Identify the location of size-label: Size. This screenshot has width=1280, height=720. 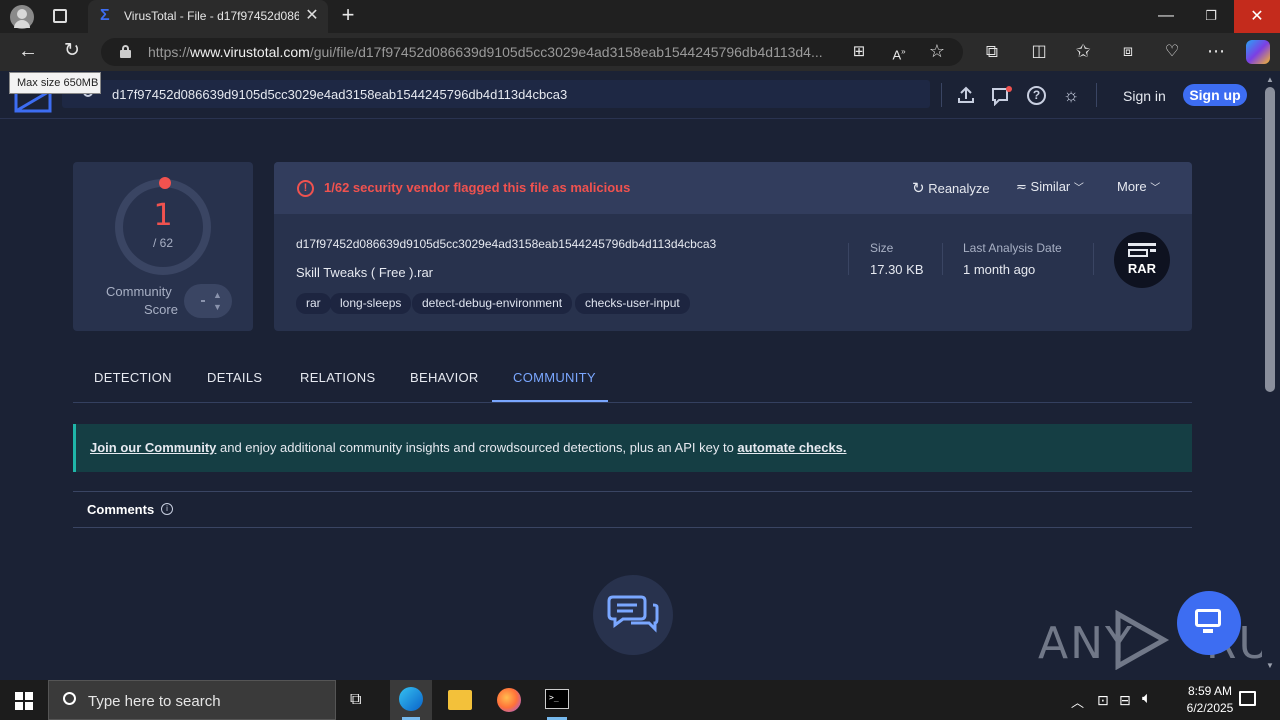
(882, 248).